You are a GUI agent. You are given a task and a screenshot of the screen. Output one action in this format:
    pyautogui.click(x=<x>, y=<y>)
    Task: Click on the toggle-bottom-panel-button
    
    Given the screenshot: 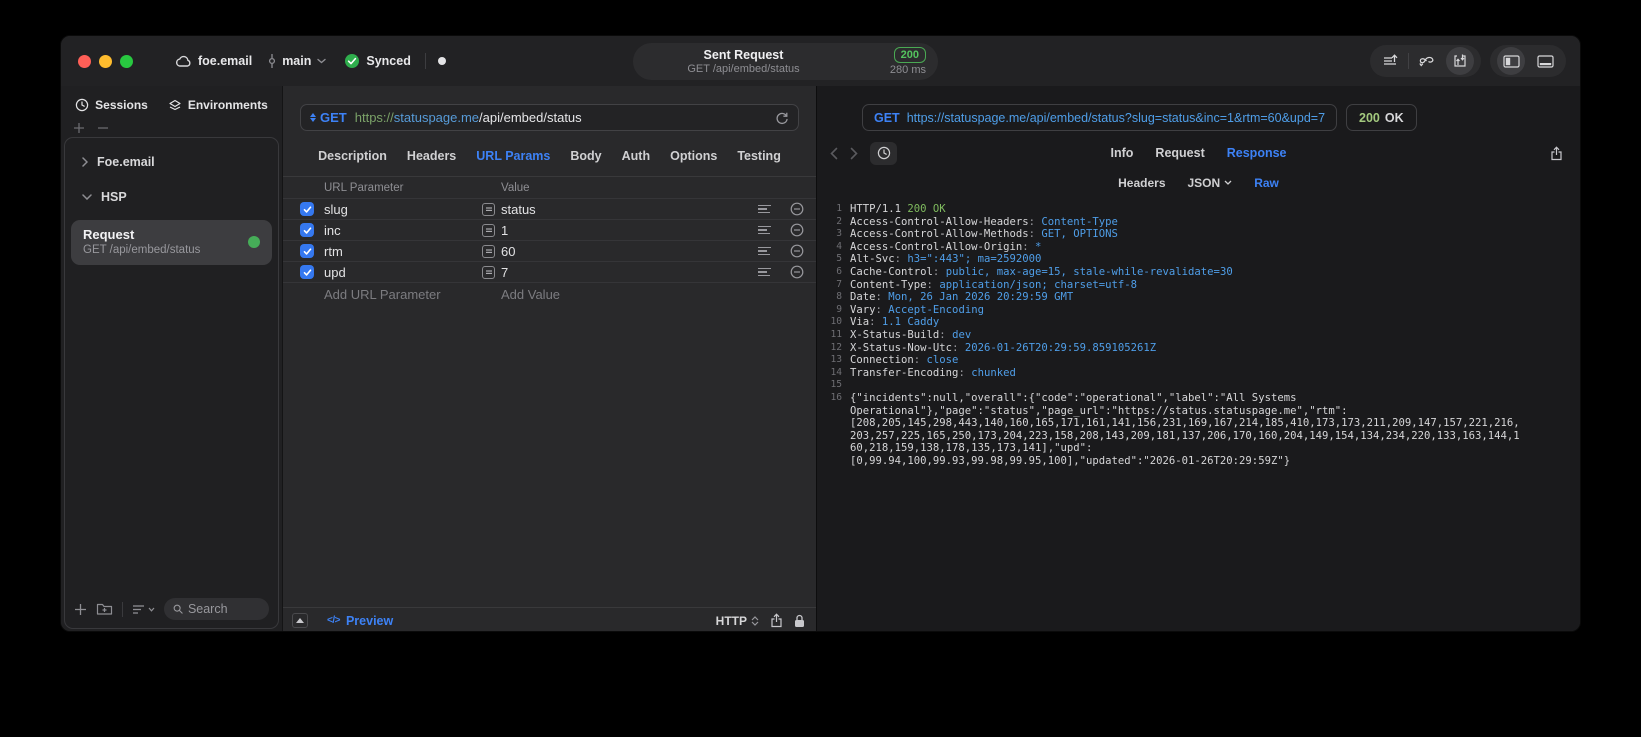 What is the action you would take?
    pyautogui.click(x=1545, y=61)
    